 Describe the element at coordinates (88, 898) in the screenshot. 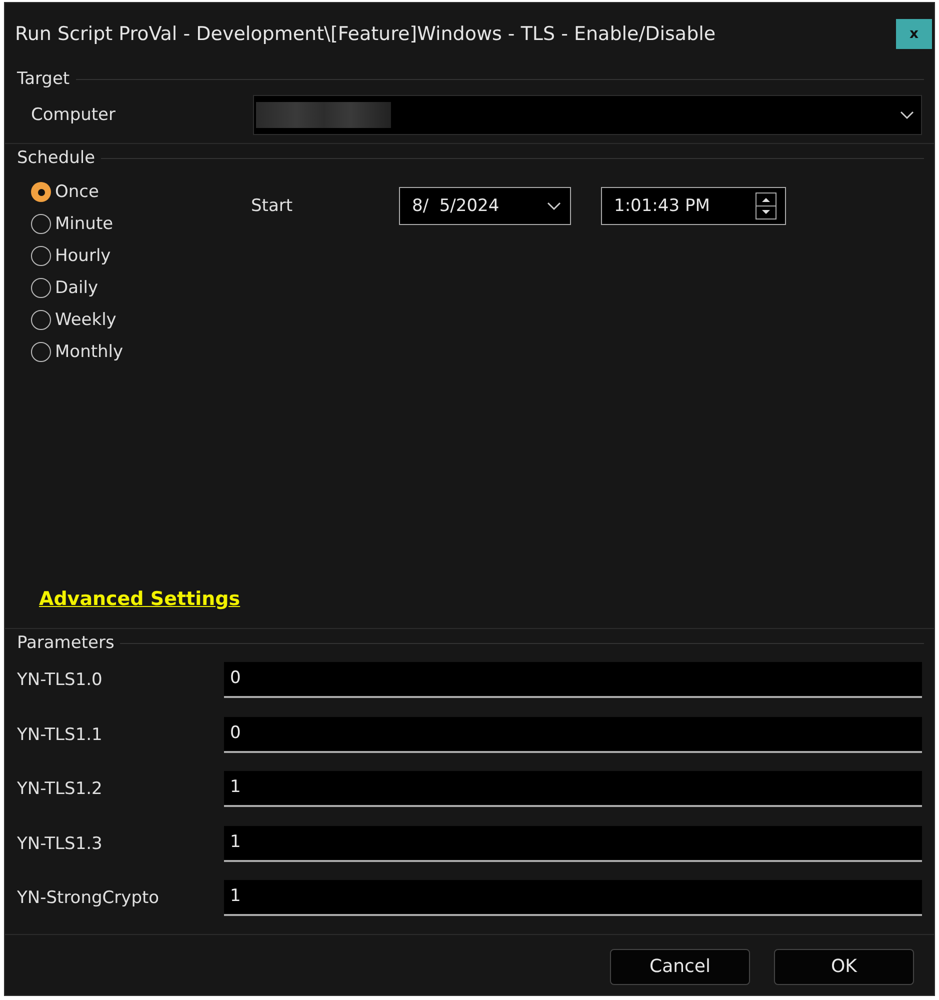

I see `parameter-label: YN-StrongCrypto` at that location.